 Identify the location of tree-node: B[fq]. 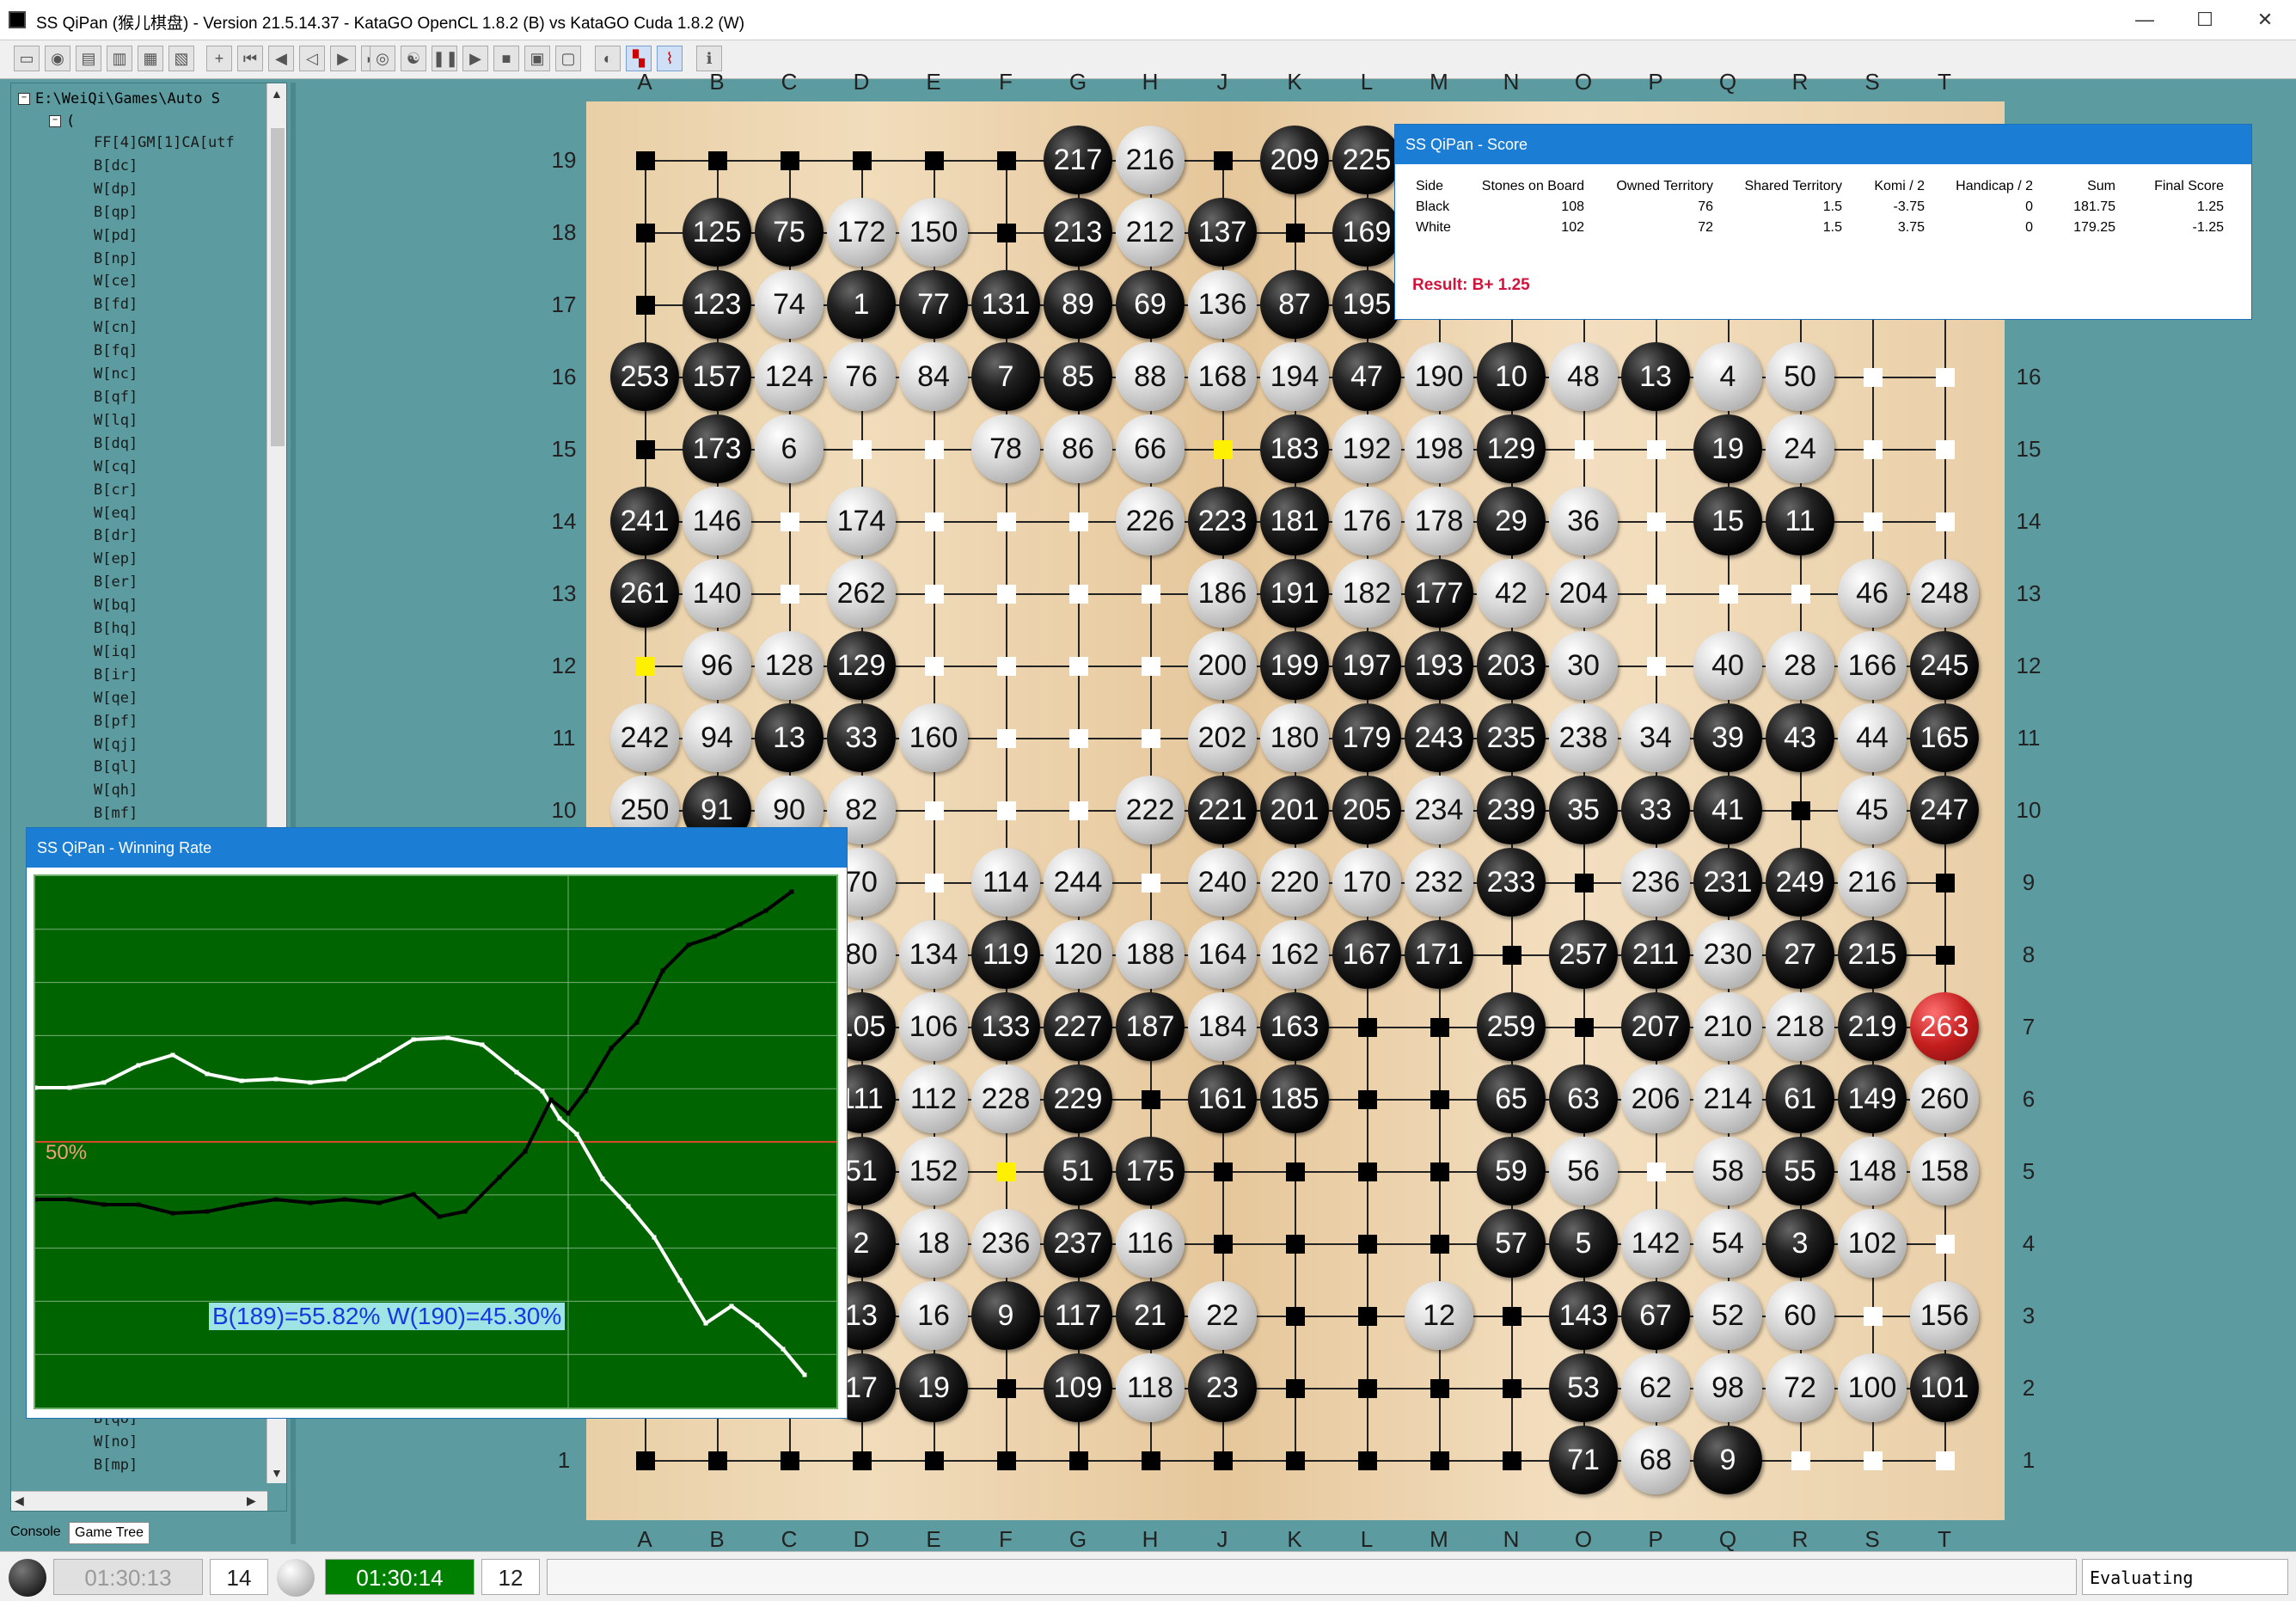
(164, 351).